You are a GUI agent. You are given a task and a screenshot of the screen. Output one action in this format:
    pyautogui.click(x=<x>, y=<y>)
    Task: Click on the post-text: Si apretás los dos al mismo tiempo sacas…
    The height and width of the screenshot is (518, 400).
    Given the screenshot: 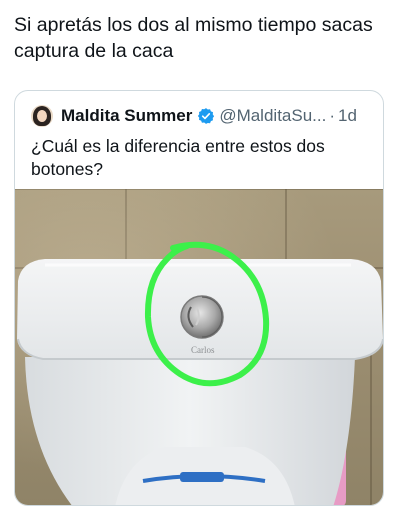 What is the action you would take?
    pyautogui.click(x=193, y=38)
    